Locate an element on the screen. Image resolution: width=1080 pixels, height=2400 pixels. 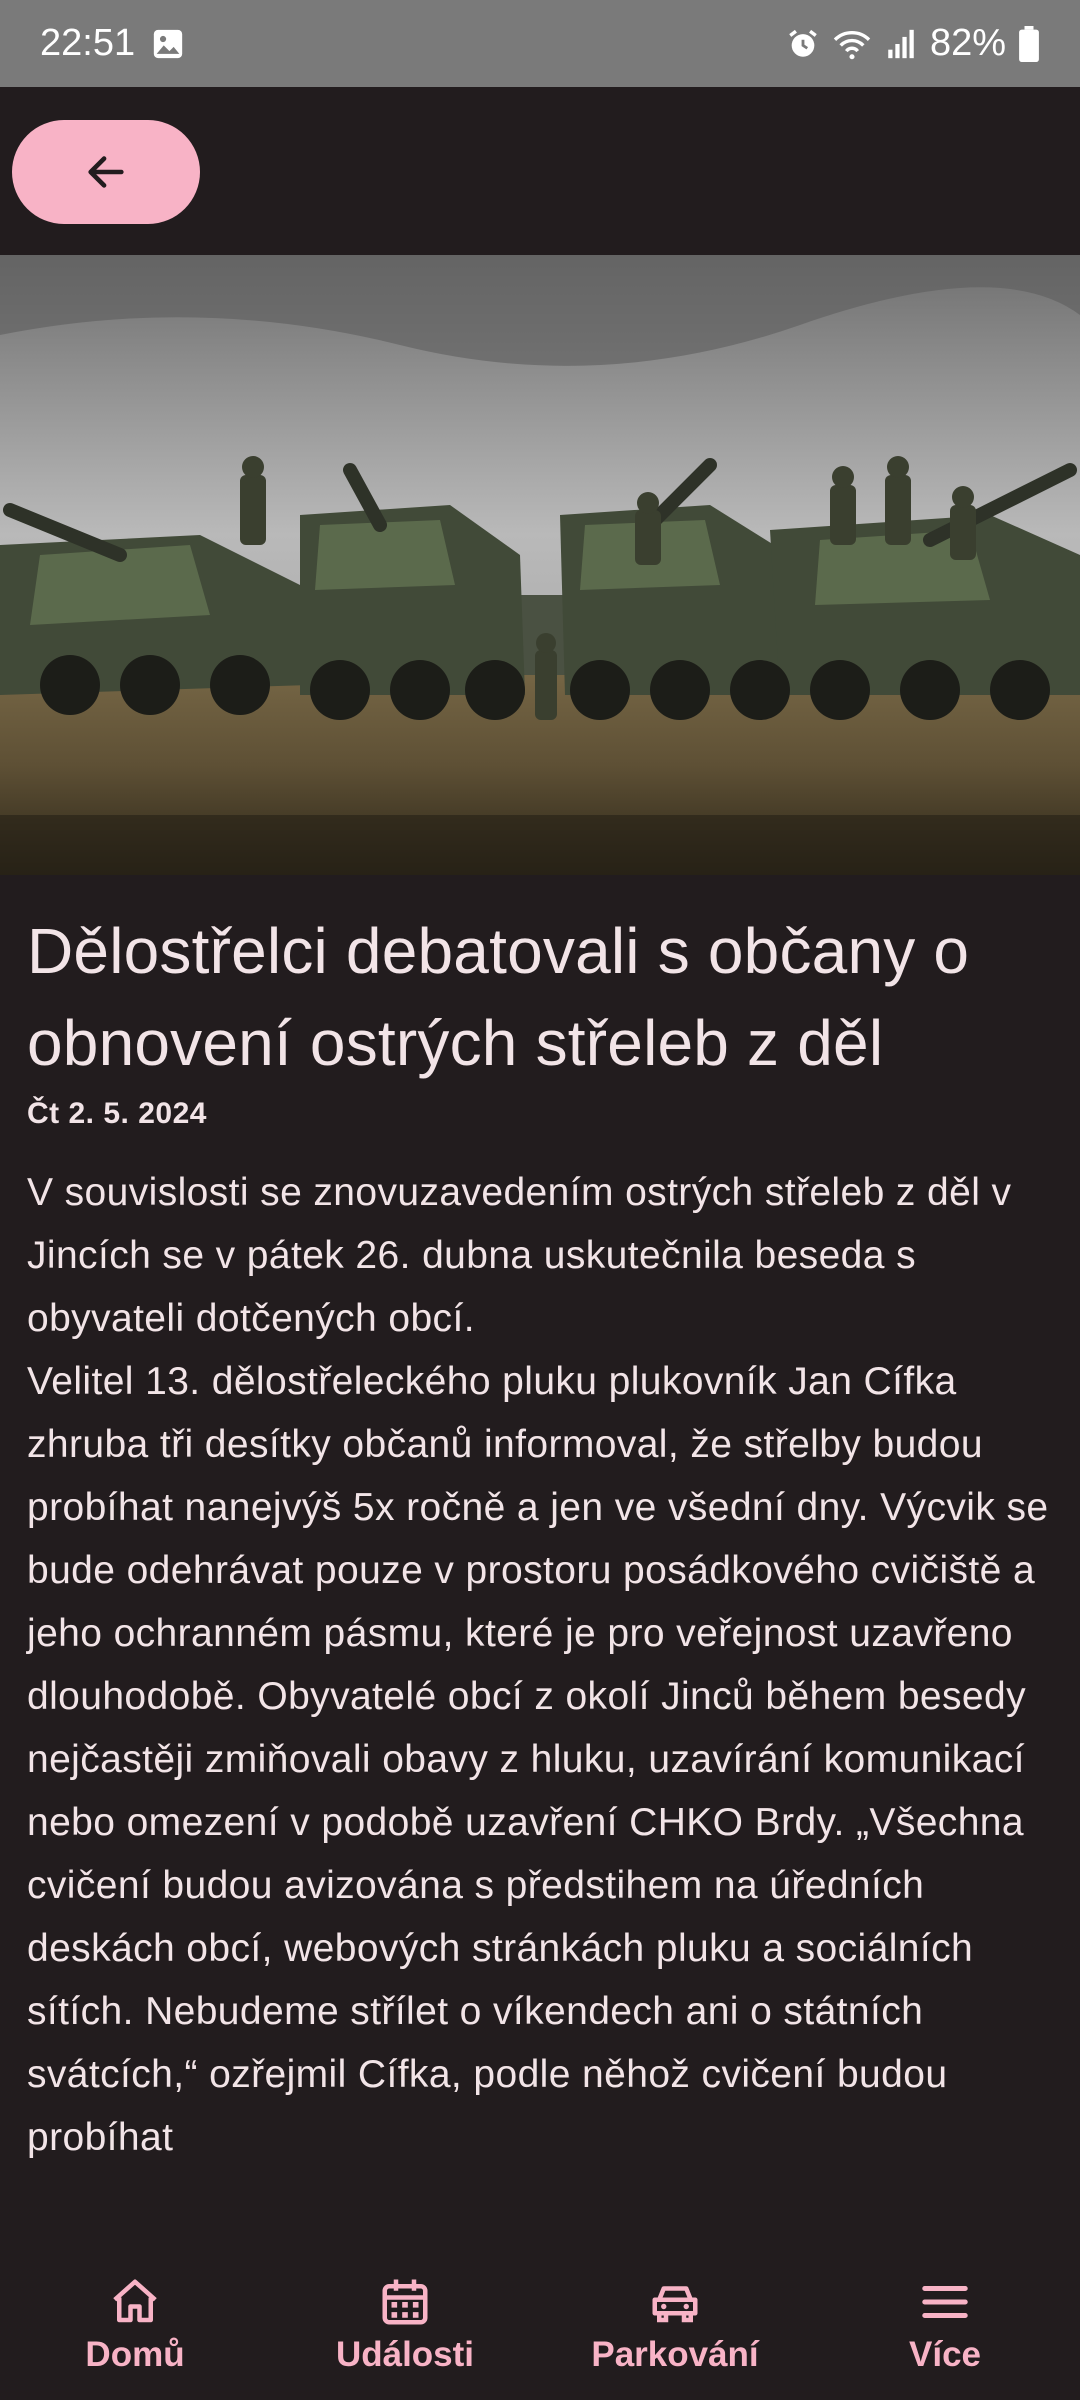
calendar-icon is located at coordinates (405, 2305).